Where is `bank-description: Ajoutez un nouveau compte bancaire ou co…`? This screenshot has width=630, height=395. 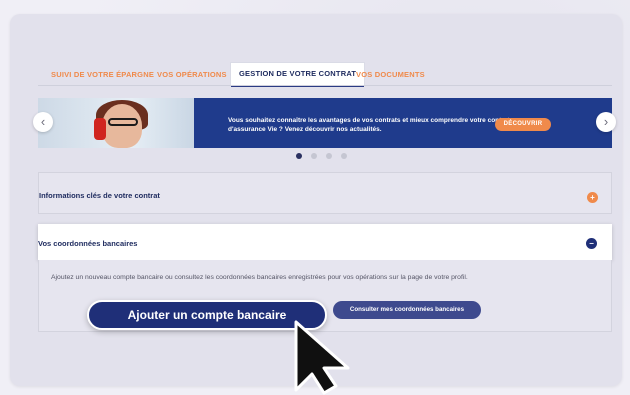 bank-description: Ajoutez un nouveau compte bancaire ou co… is located at coordinates (259, 277).